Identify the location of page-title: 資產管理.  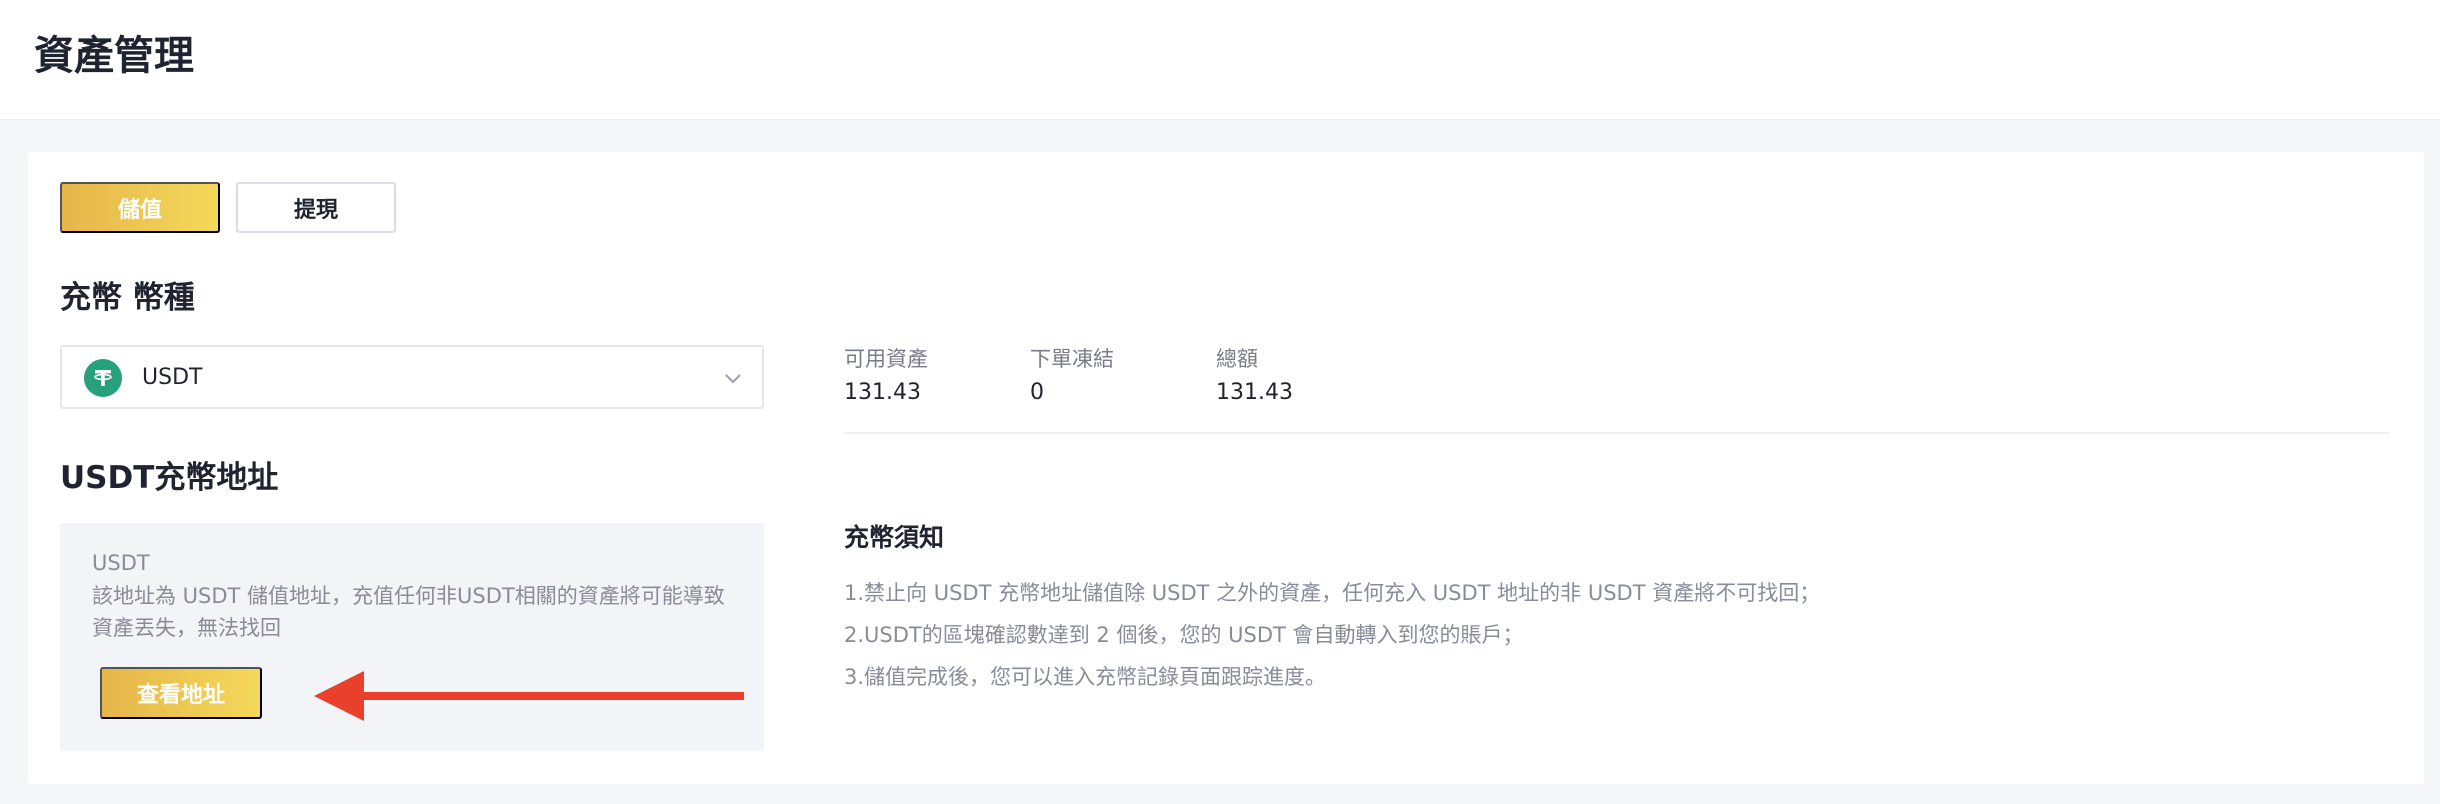
(114, 56).